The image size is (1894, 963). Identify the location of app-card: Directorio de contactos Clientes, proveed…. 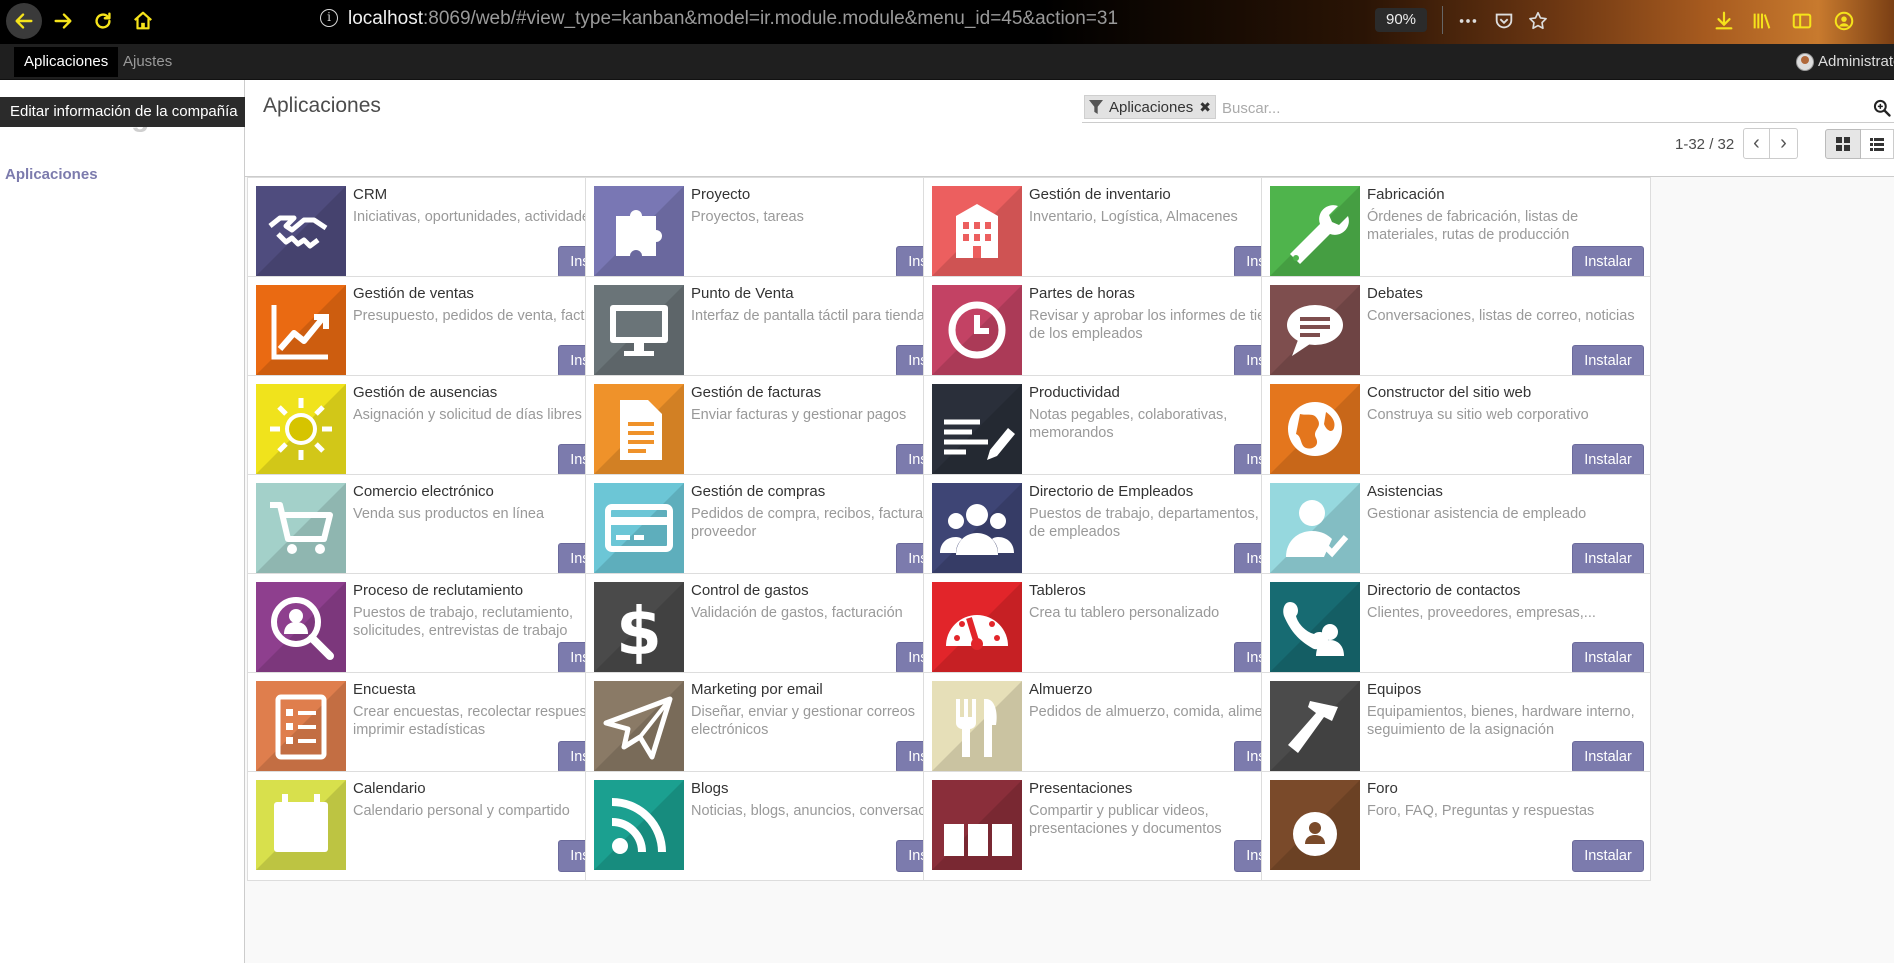
(1456, 628).